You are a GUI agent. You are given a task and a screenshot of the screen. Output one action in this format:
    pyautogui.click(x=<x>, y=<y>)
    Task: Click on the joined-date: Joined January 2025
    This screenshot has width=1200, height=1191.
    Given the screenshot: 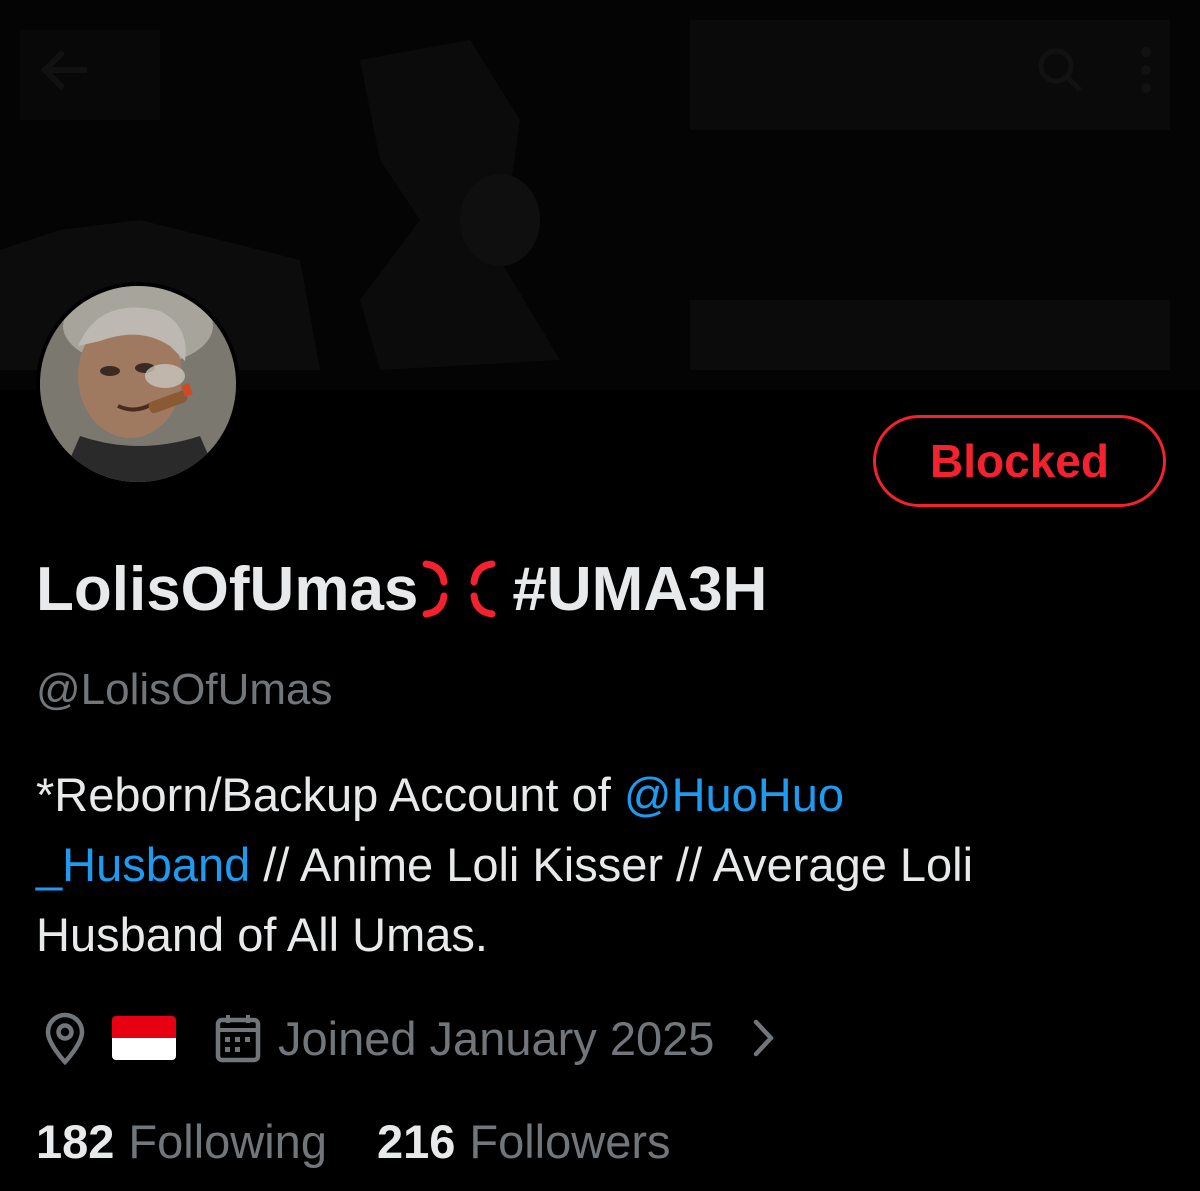 What is the action you would take?
    pyautogui.click(x=496, y=1038)
    